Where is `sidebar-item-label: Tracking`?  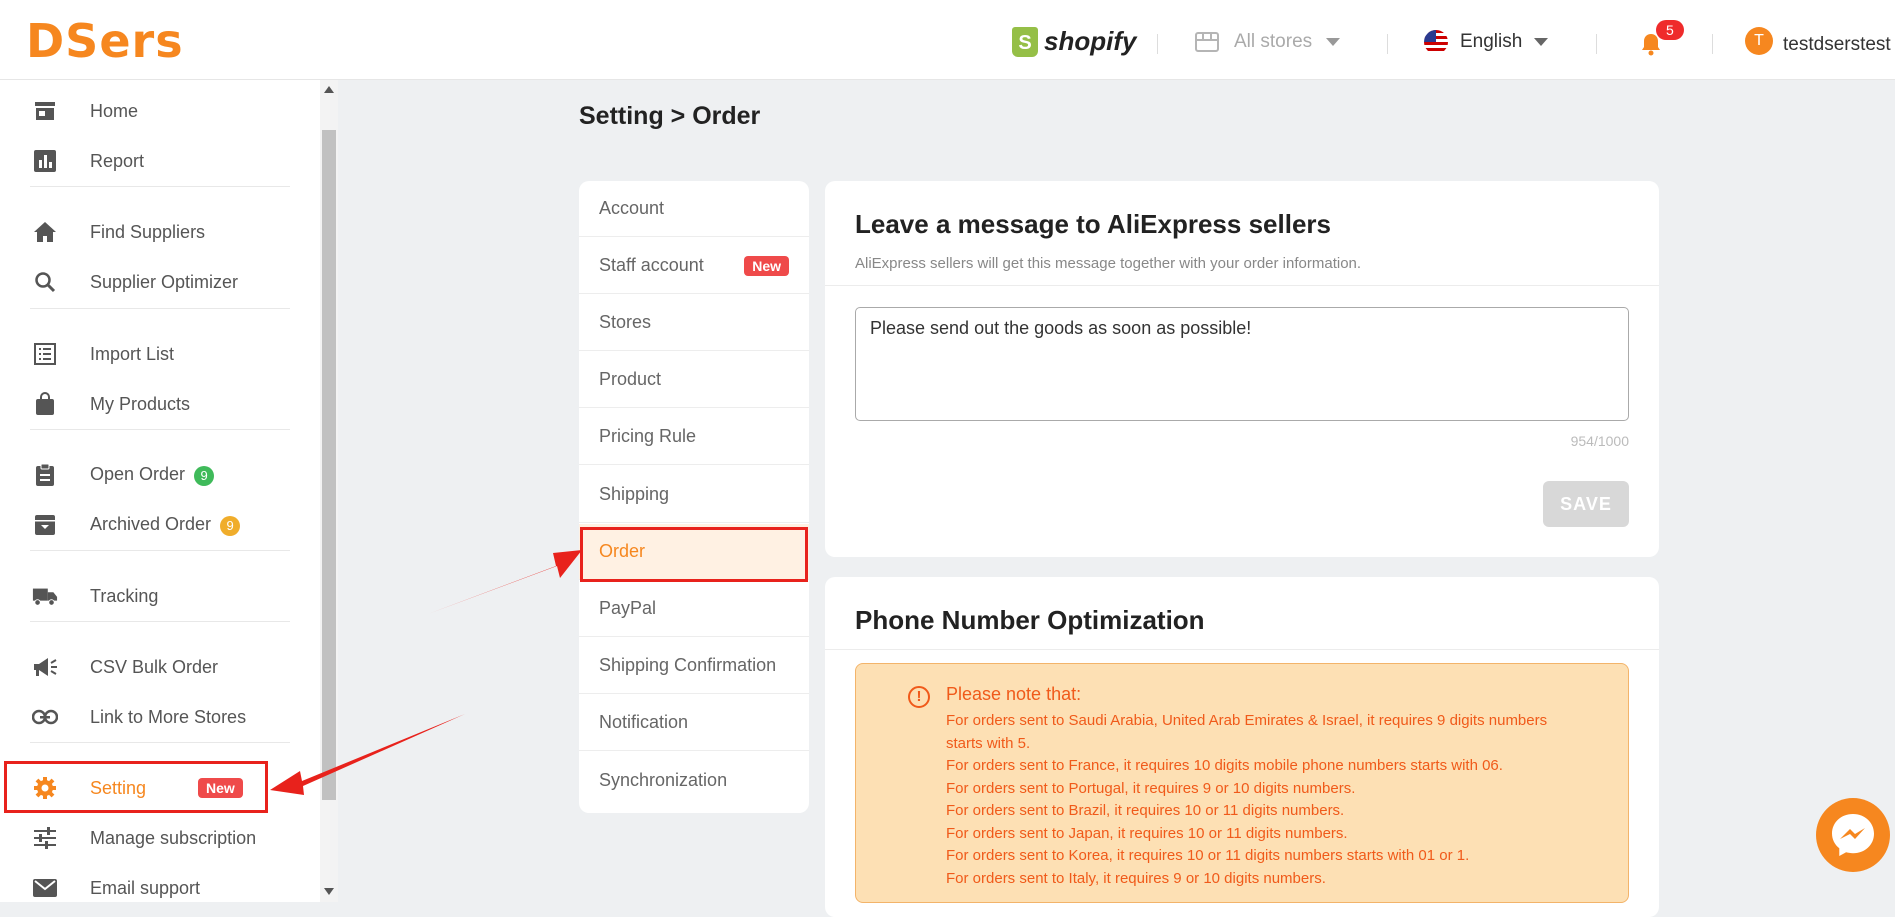 sidebar-item-label: Tracking is located at coordinates (124, 595).